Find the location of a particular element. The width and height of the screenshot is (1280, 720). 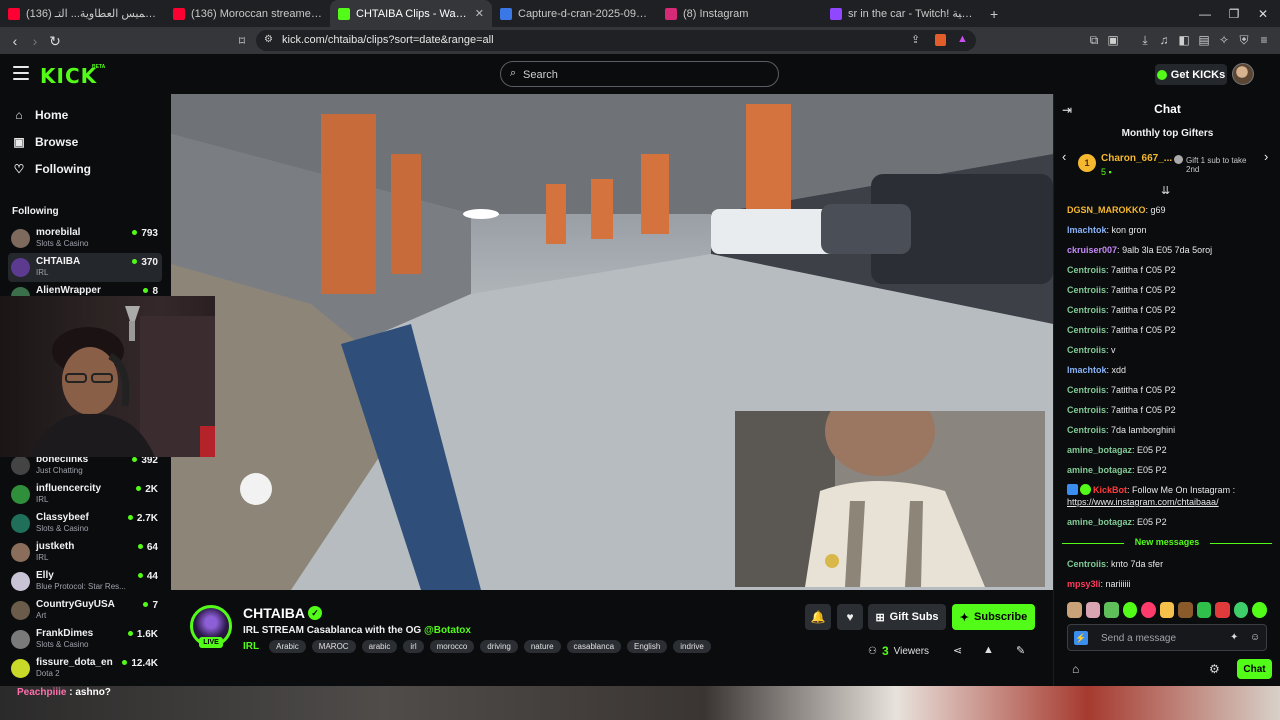

share-icon: ⋖ is located at coordinates (957, 650).